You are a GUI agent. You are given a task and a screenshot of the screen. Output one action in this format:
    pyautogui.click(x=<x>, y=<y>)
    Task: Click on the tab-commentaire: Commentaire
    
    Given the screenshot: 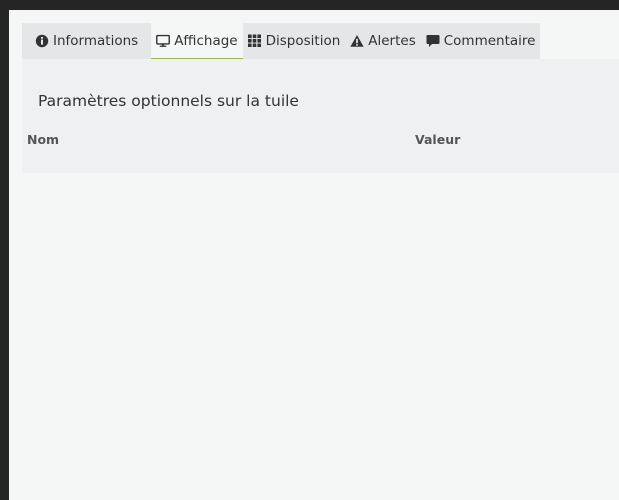 What is the action you would take?
    pyautogui.click(x=481, y=41)
    